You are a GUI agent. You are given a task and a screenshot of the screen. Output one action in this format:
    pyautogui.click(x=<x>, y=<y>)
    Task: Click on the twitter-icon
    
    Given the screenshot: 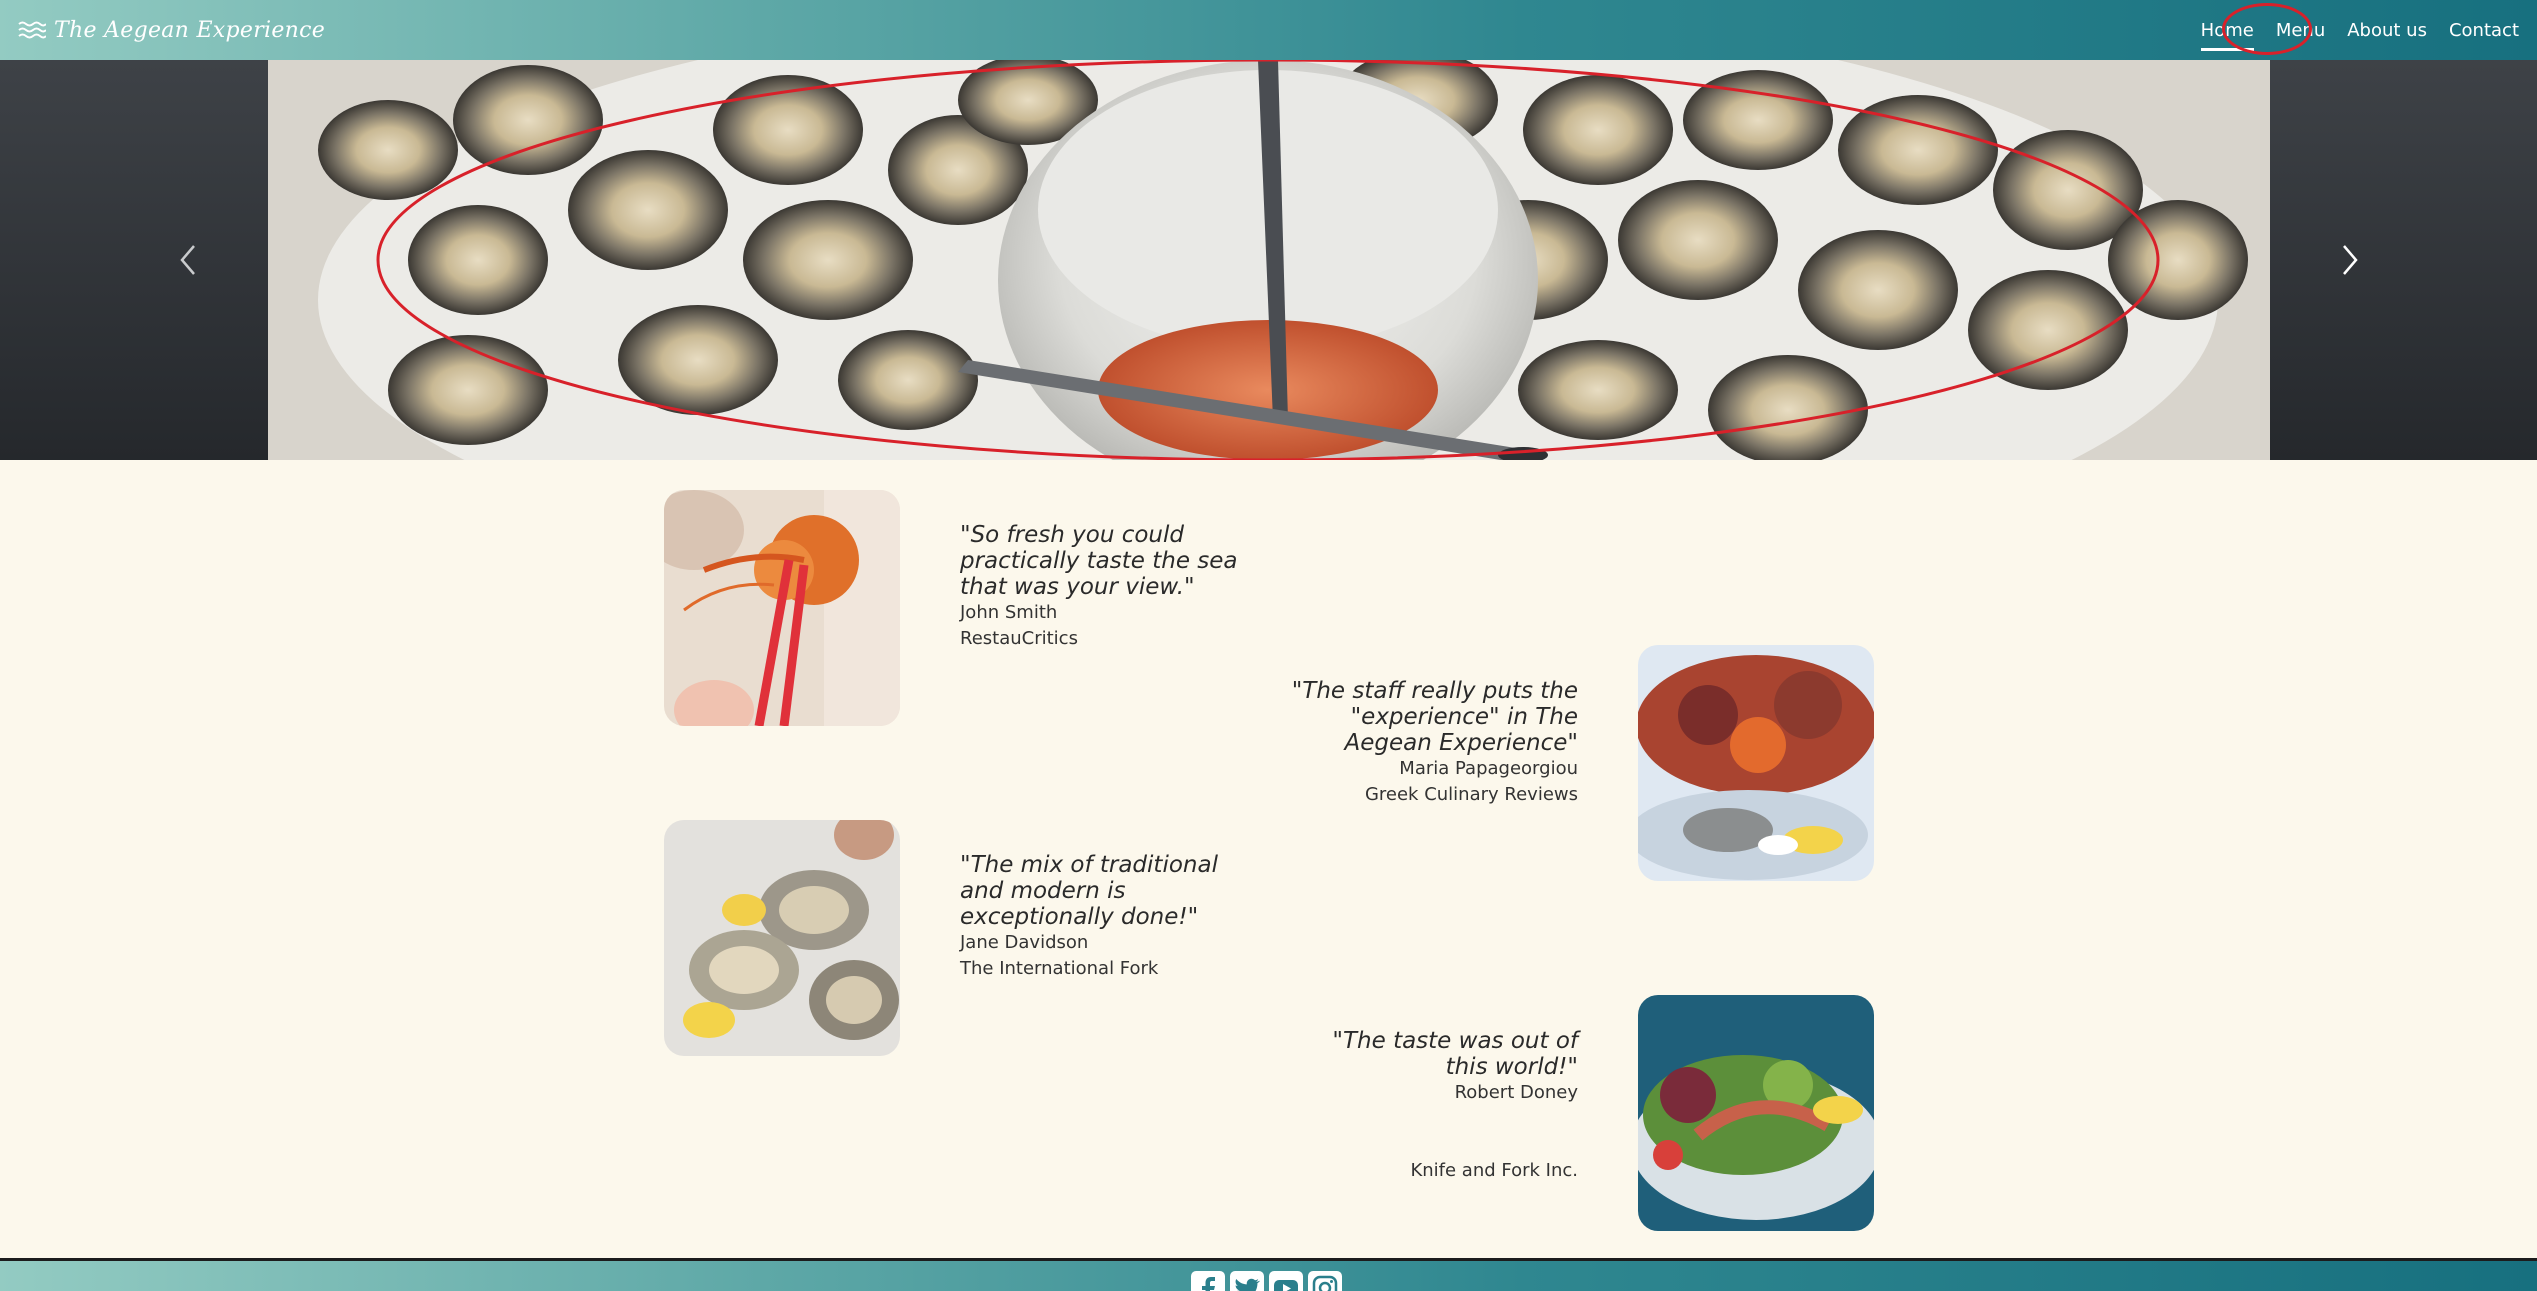 What is the action you would take?
    pyautogui.click(x=1247, y=1284)
    